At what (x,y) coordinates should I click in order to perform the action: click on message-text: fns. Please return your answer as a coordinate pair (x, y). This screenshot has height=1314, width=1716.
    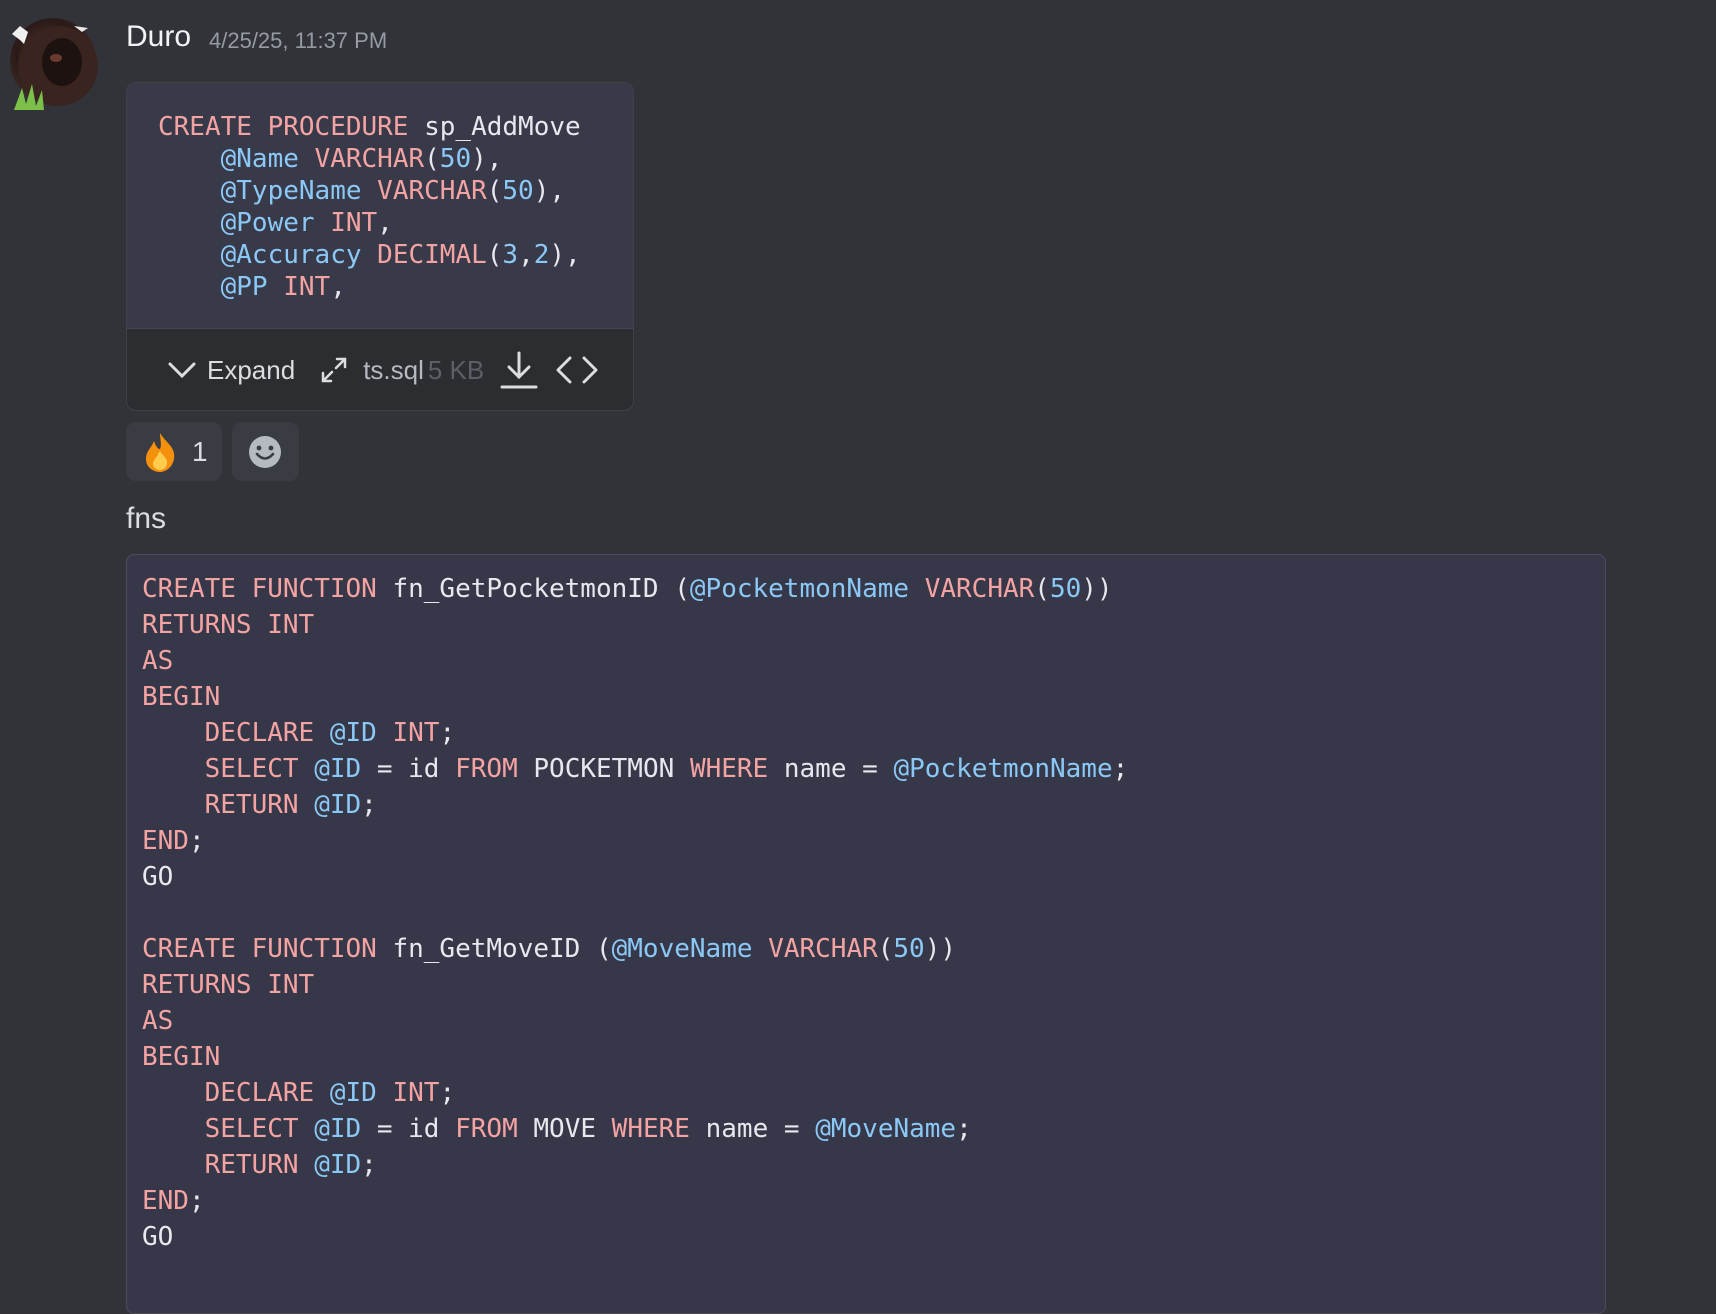
    Looking at the image, I should click on (146, 518).